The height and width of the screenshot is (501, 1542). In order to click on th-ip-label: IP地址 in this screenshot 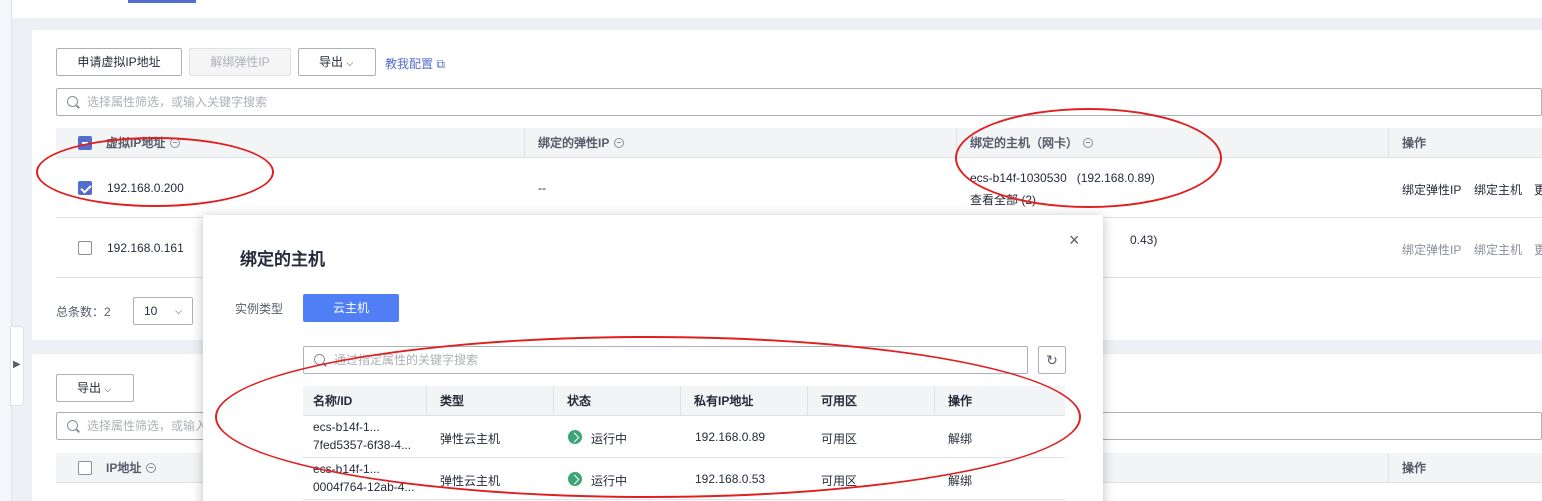, I will do `click(124, 468)`.